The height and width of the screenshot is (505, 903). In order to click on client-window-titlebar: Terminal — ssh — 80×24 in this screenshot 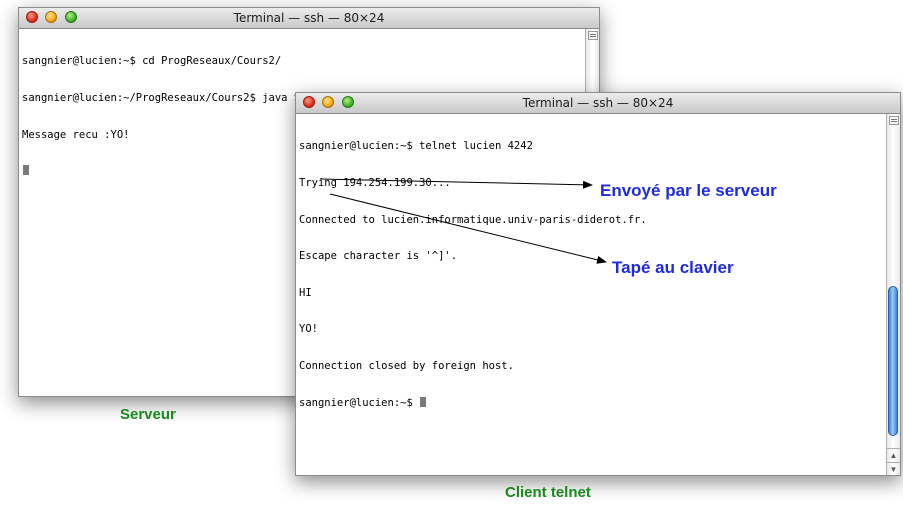, I will do `click(598, 103)`.